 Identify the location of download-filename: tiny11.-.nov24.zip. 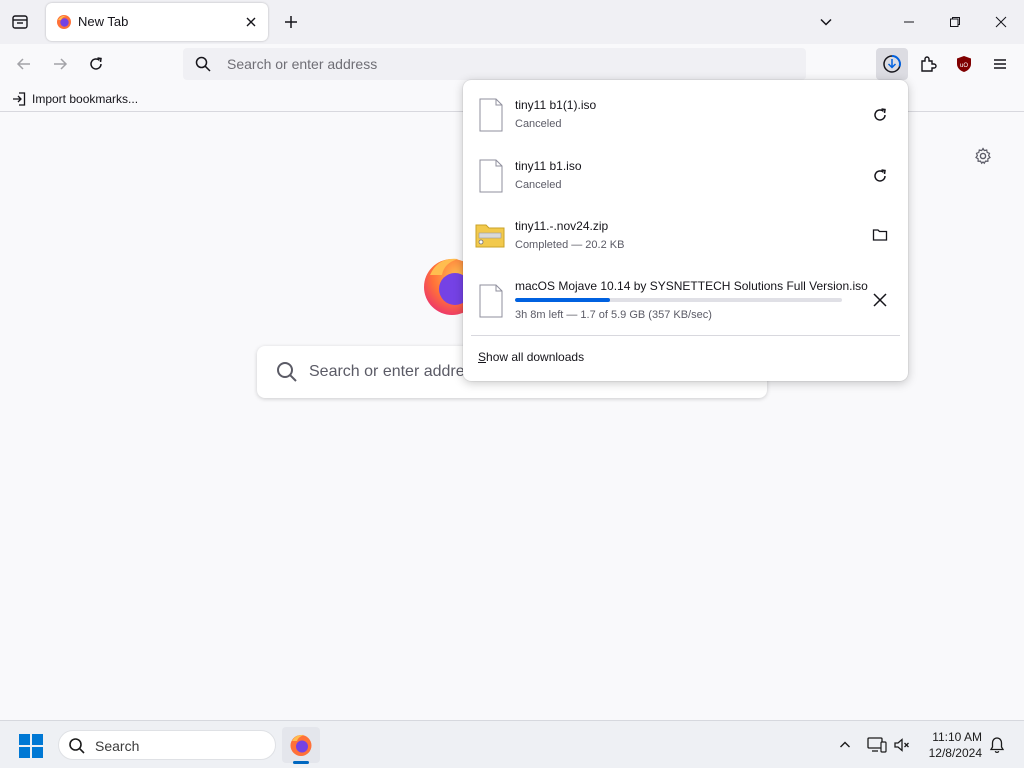
(562, 226).